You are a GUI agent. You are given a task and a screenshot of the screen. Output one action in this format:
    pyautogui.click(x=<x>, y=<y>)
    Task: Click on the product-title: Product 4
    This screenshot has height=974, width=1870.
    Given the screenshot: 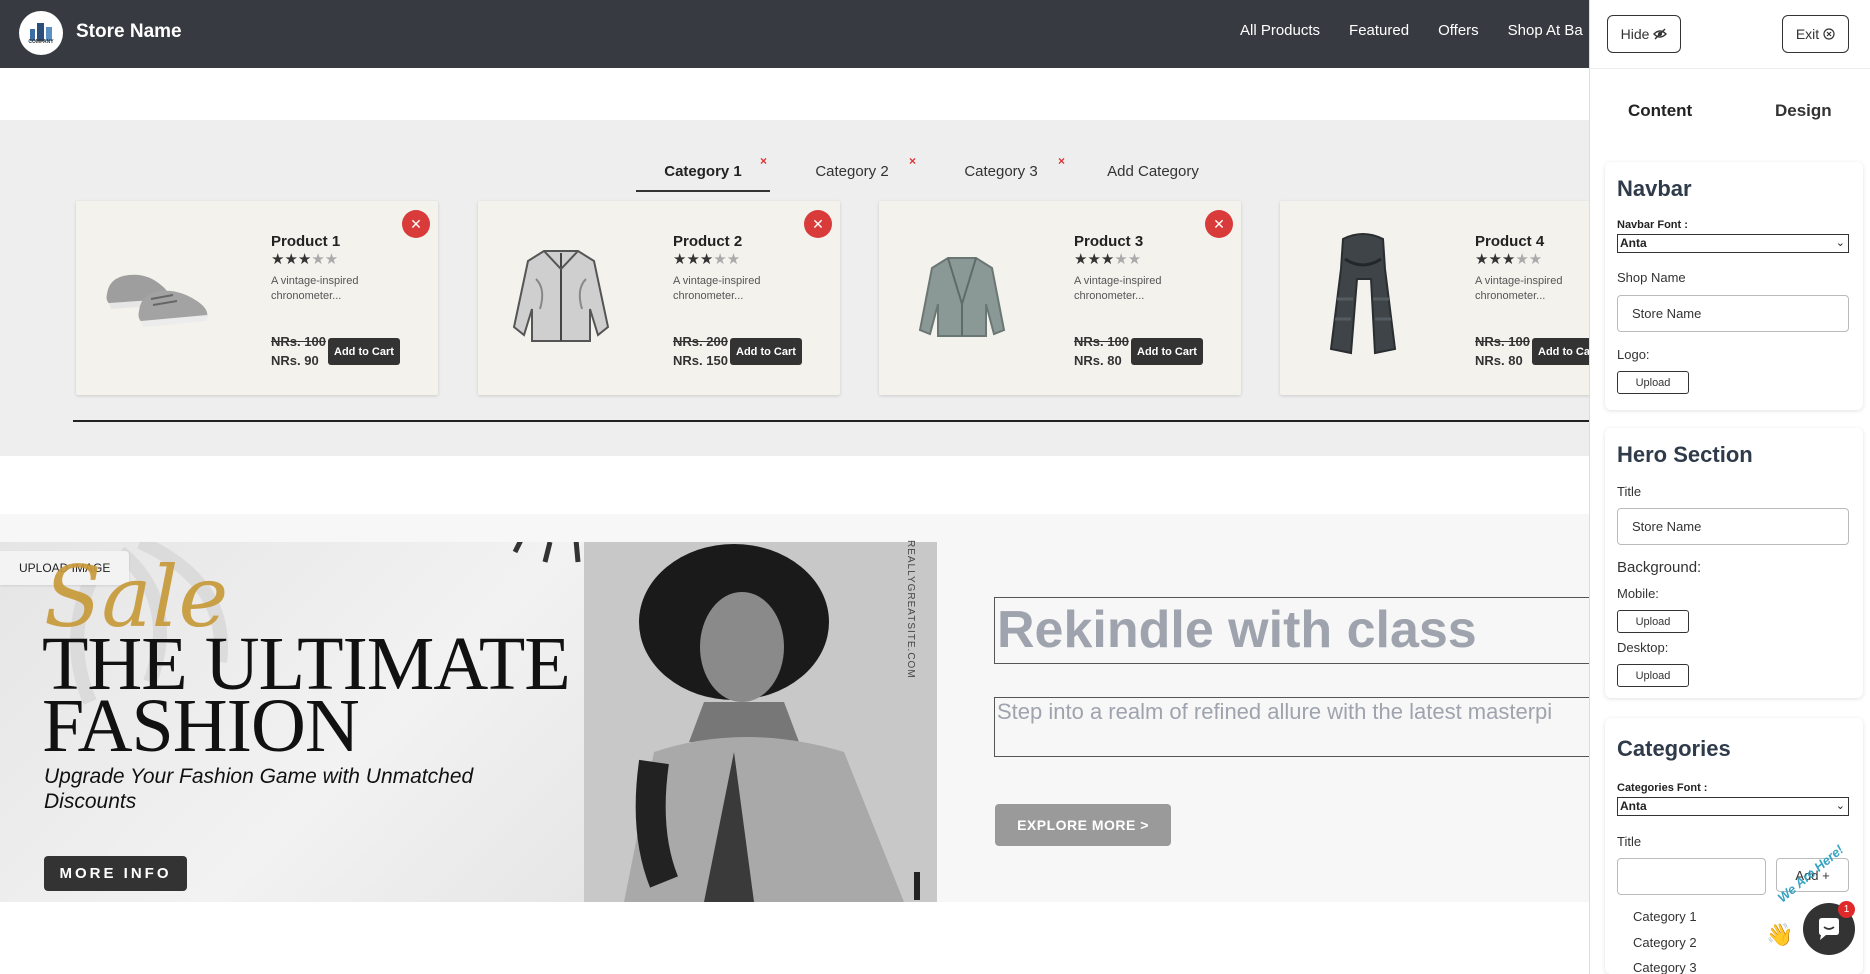 What is the action you would take?
    pyautogui.click(x=1510, y=241)
    